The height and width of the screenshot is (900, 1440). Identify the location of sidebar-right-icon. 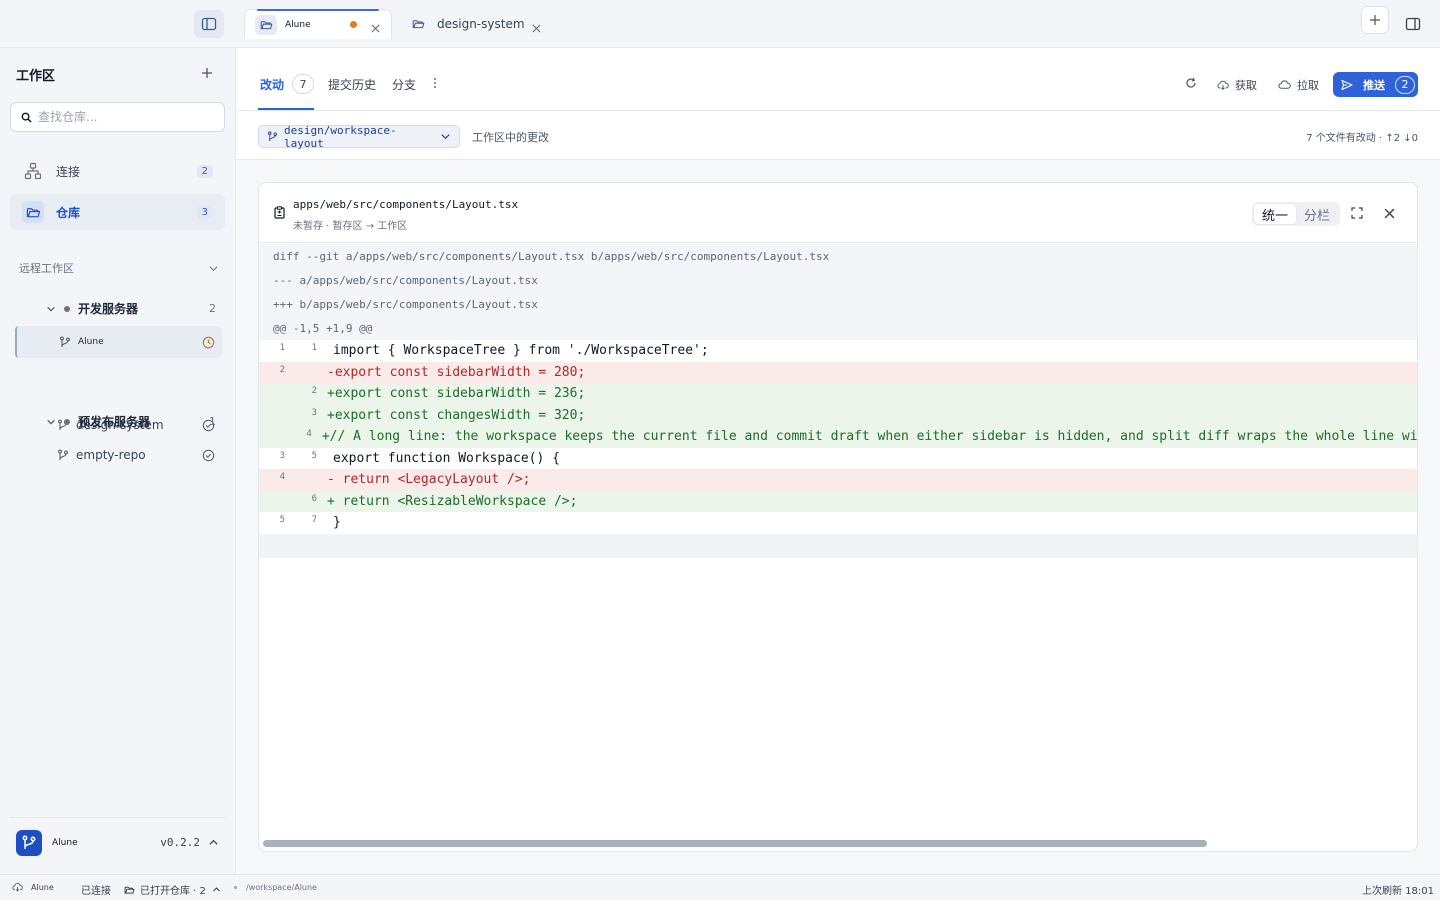
(1413, 24).